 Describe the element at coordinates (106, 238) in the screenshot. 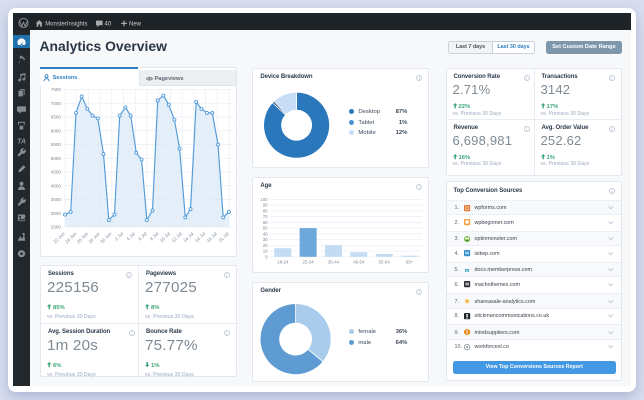

I see `svg-text: 30 Jun` at that location.